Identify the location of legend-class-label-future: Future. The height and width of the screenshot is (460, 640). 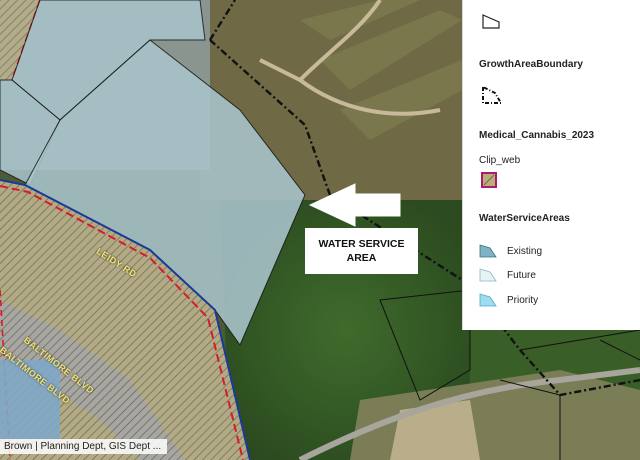
(521, 275).